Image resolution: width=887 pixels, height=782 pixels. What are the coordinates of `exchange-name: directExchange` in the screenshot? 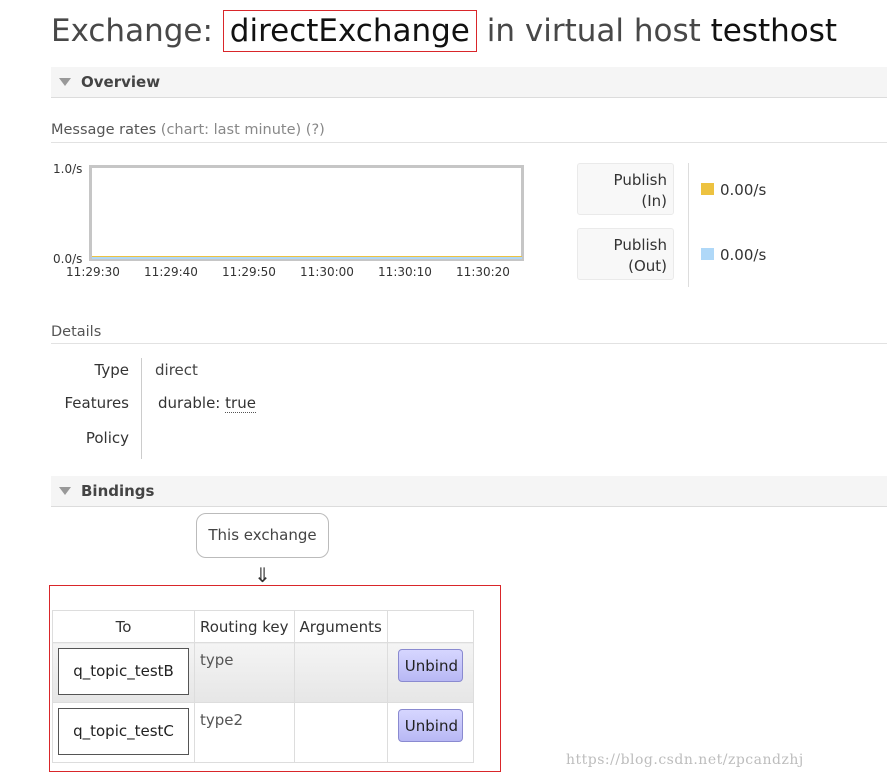 It's located at (349, 31).